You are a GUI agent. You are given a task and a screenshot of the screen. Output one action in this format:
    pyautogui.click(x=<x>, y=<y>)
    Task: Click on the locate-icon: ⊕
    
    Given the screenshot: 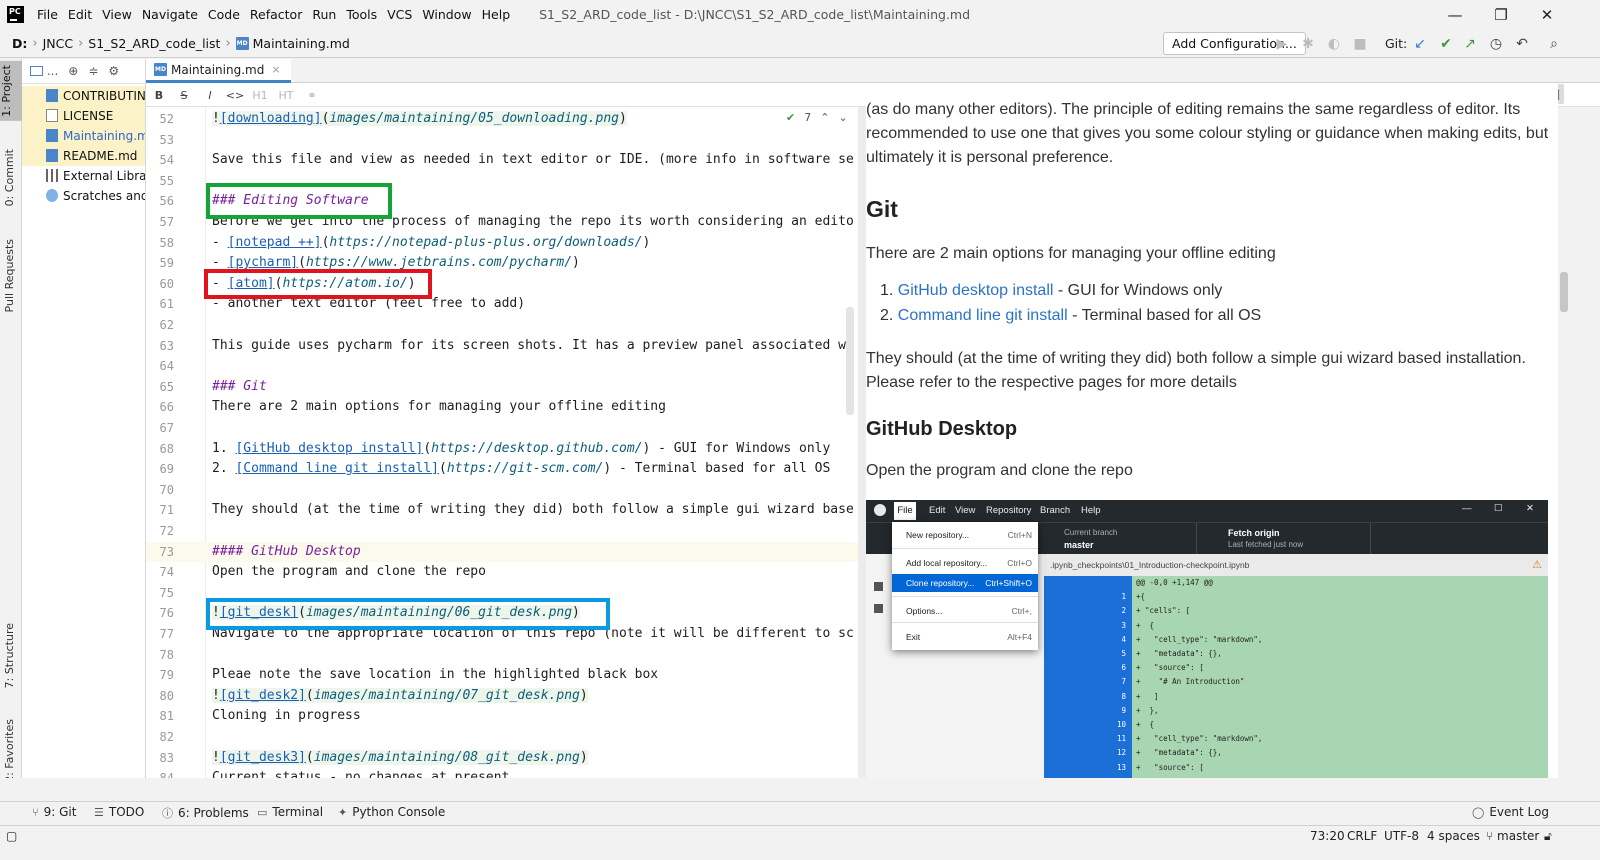 What is the action you would take?
    pyautogui.click(x=73, y=71)
    